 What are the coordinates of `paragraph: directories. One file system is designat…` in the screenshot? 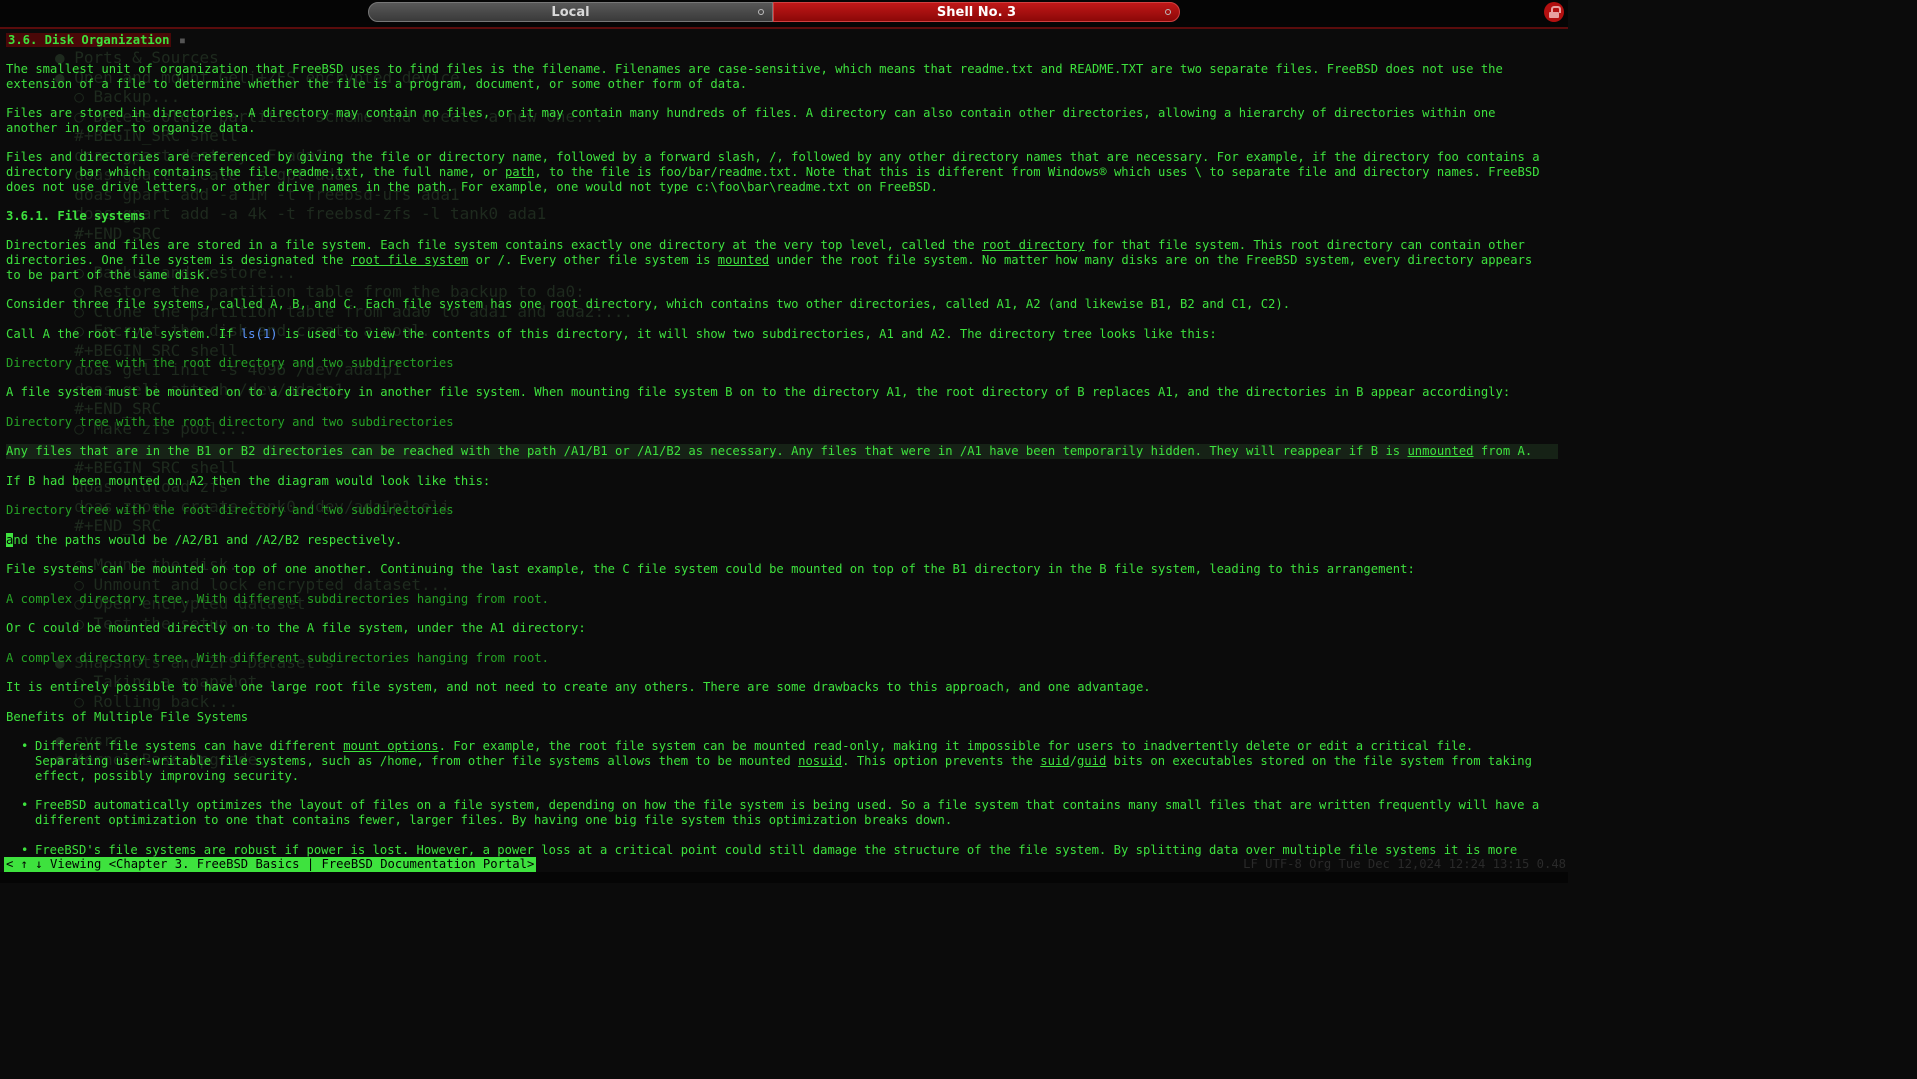 It's located at (769, 260).